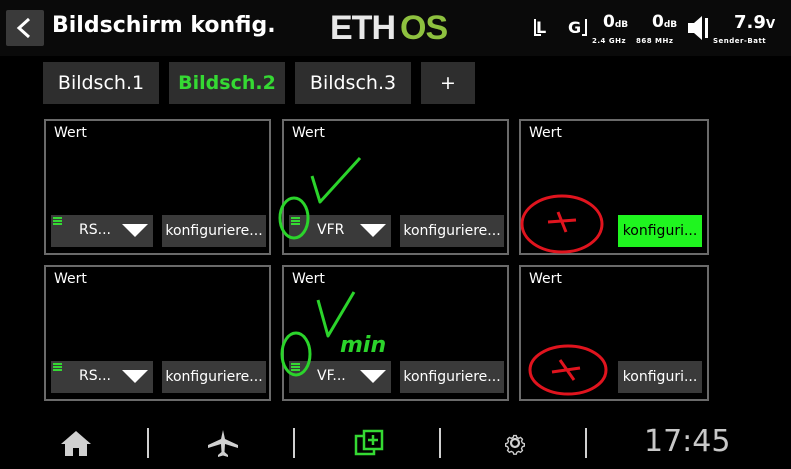  I want to click on speaker-volume-icon, so click(698, 28).